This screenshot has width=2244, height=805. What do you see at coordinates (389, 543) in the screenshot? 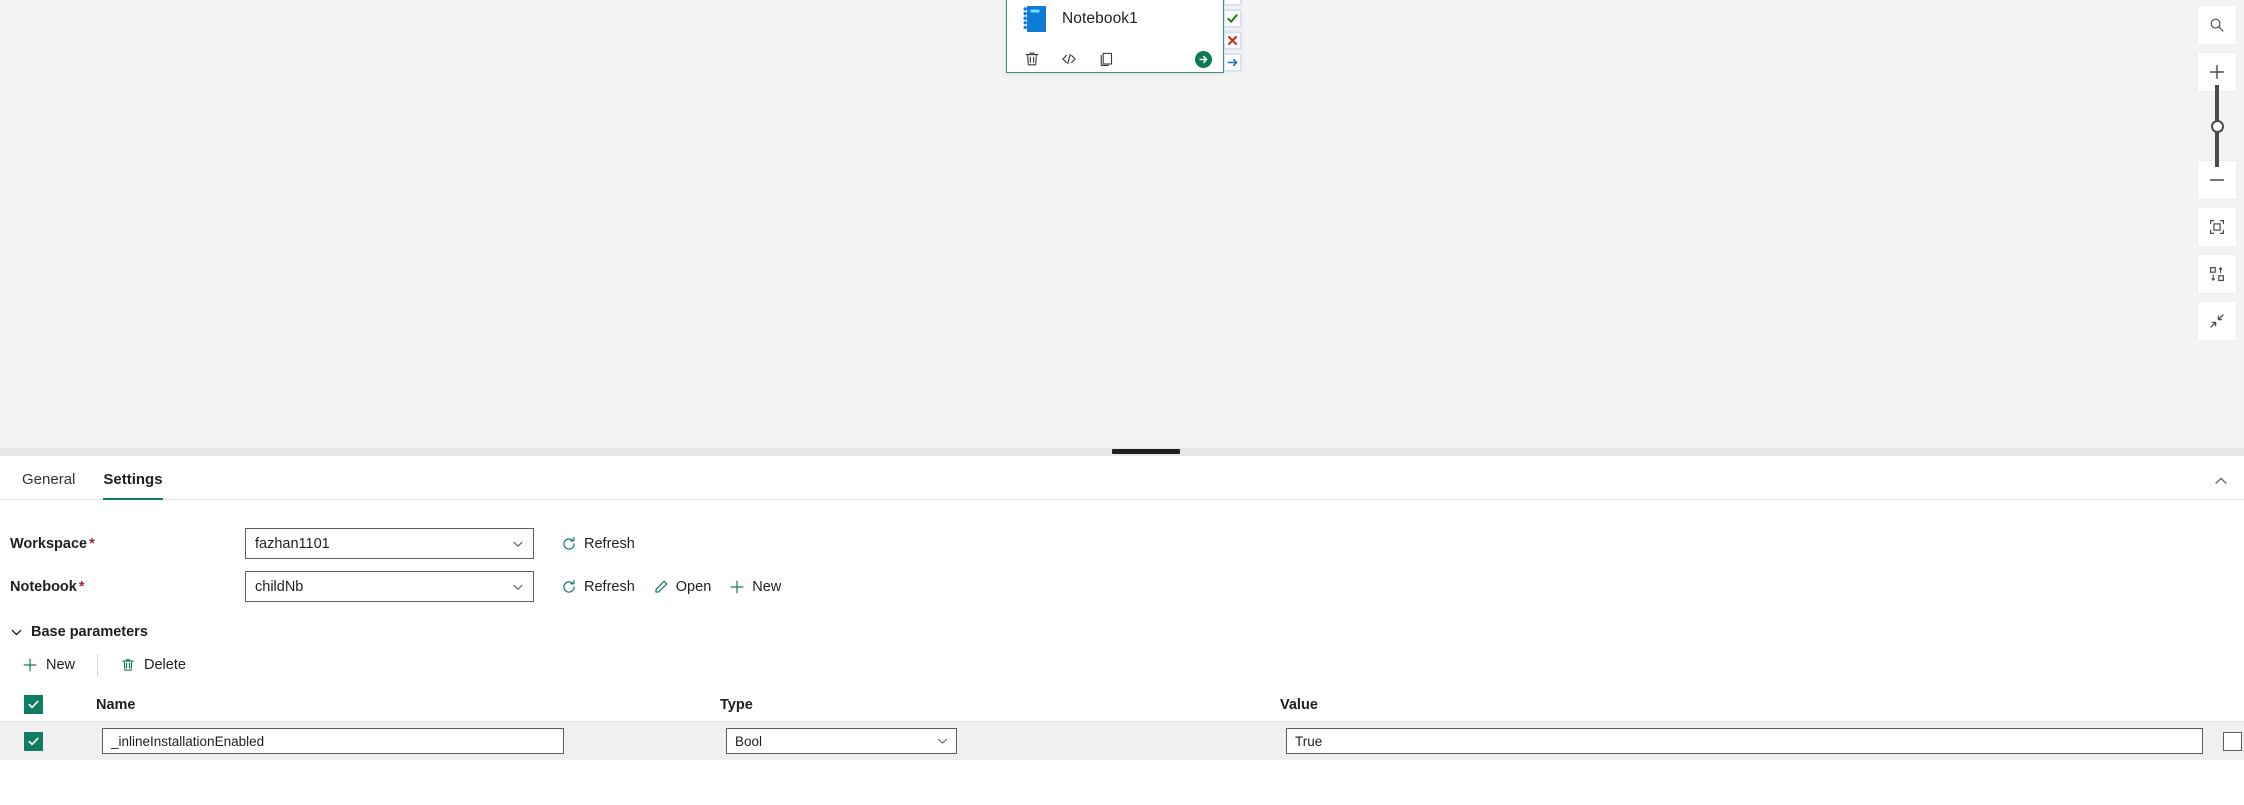
I see `workspace-dropdown: fazhan1101` at bounding box center [389, 543].